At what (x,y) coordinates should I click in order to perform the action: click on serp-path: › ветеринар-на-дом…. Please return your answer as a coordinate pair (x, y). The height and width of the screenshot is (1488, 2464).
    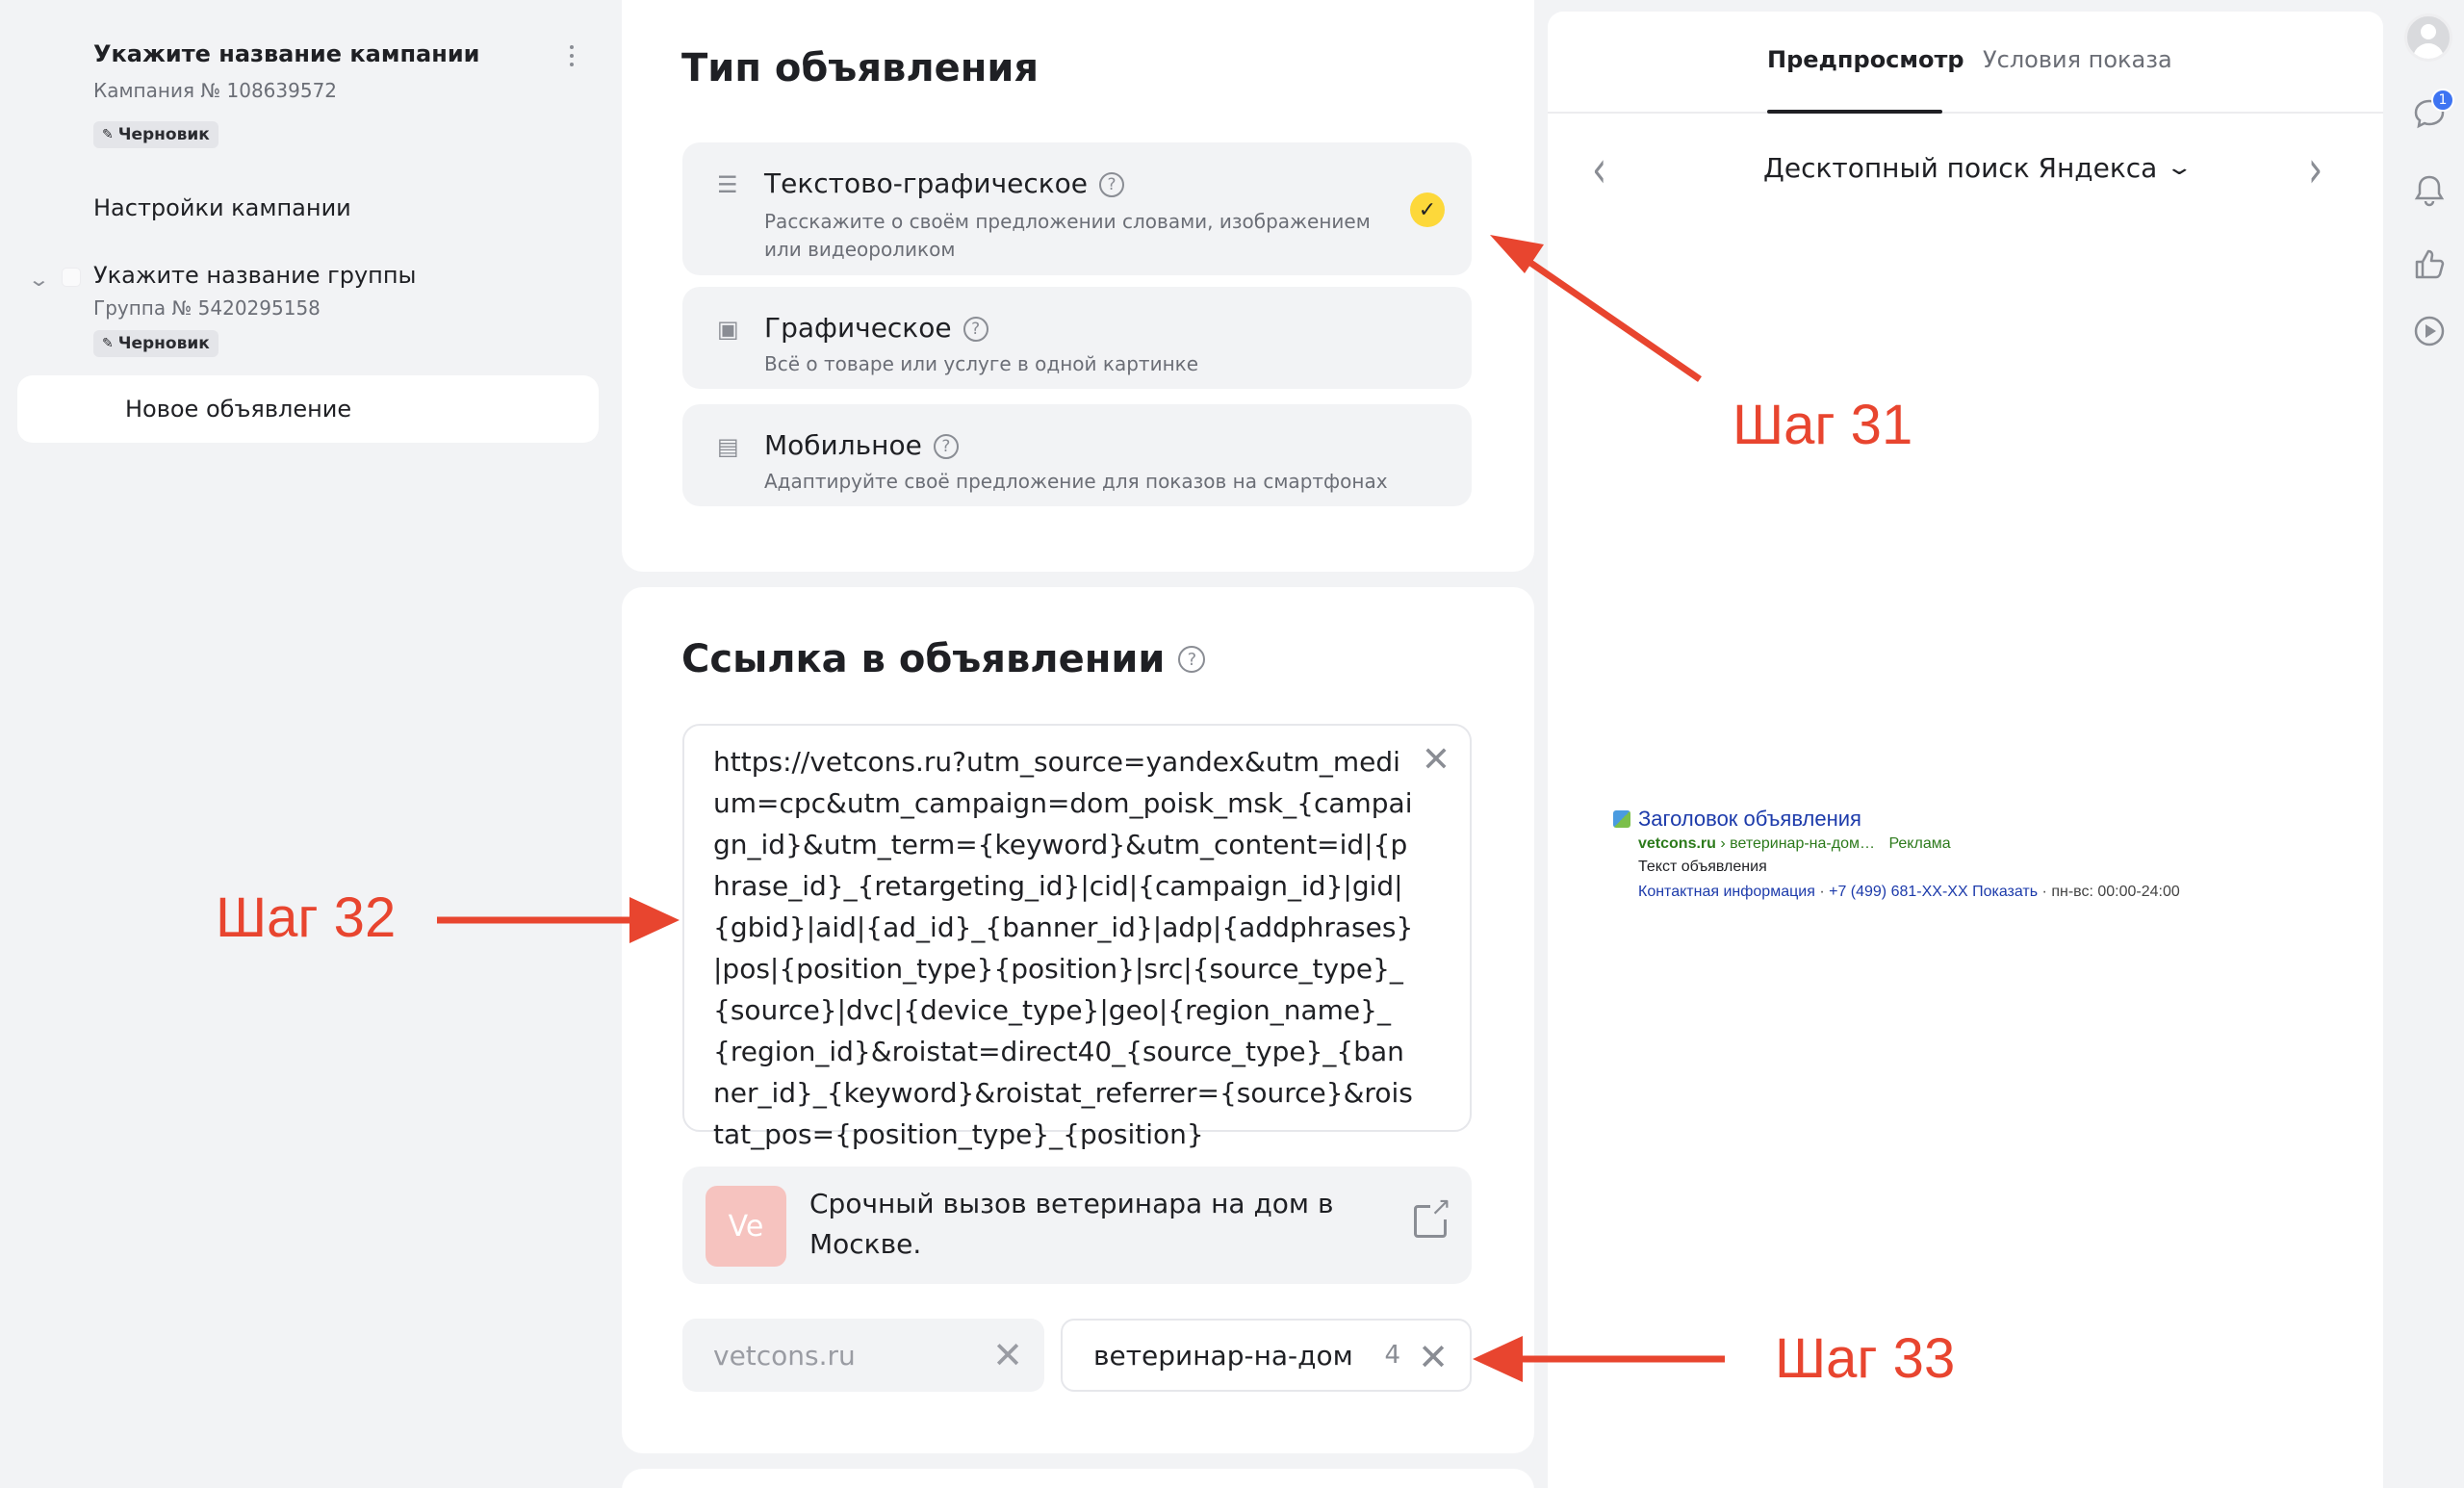
    Looking at the image, I should click on (1797, 844).